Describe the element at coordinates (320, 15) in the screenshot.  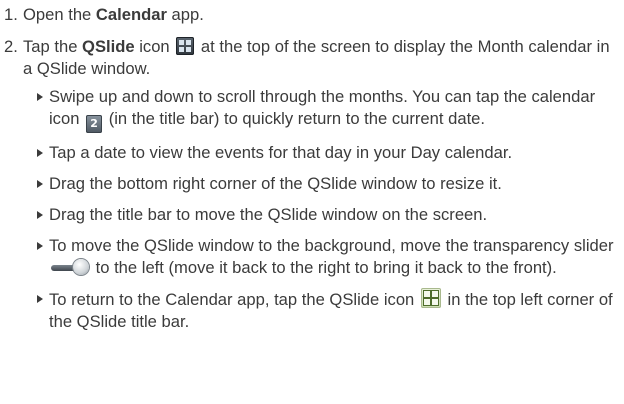
I see `step-text: Open the Calendar app.` at that location.